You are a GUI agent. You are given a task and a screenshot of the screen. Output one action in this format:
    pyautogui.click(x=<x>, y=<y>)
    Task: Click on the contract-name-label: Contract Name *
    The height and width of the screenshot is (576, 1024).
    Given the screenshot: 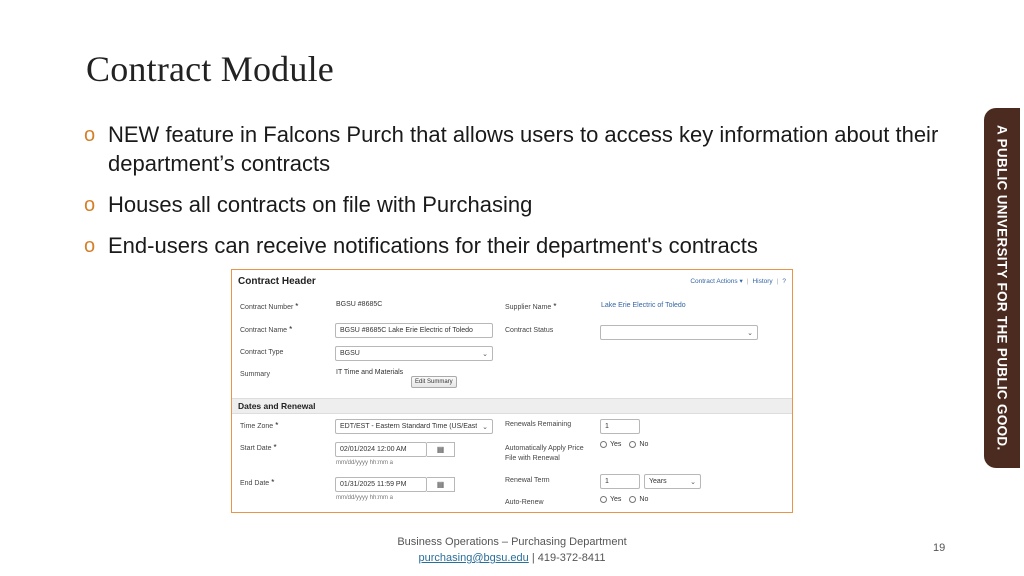 What is the action you would take?
    pyautogui.click(x=266, y=329)
    